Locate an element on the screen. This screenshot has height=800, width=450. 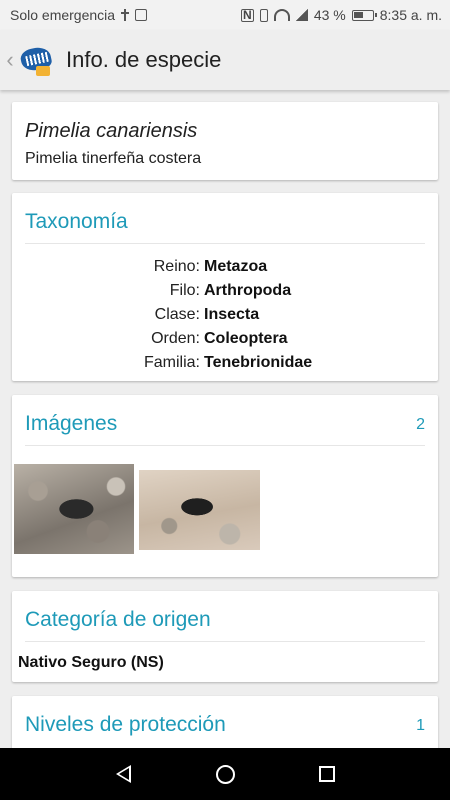
taxonomy-row-filo: Filo: Arthropoda is located at coordinates (225, 291).